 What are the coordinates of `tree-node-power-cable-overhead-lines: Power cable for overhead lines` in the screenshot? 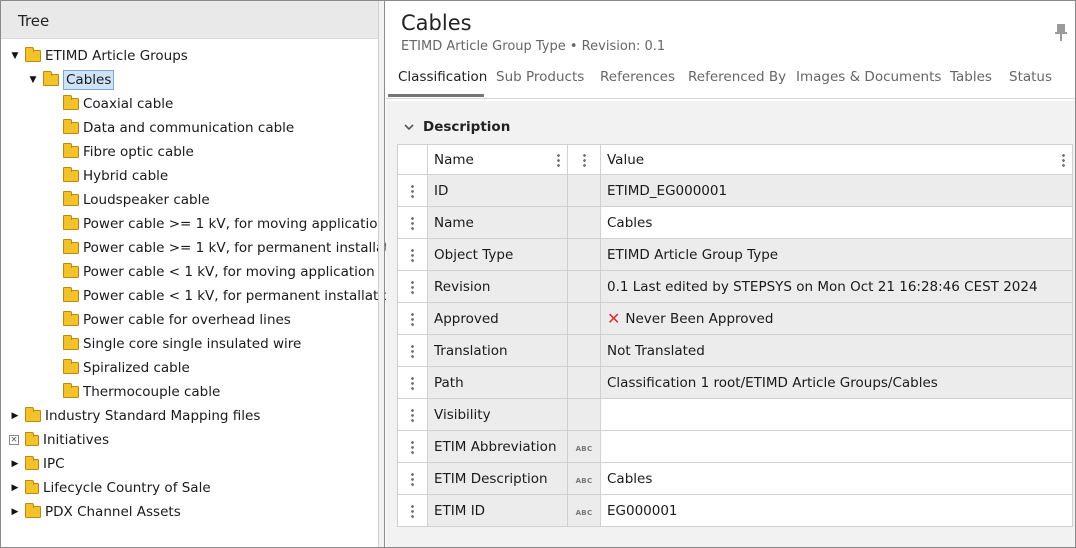 It's located at (177, 320).